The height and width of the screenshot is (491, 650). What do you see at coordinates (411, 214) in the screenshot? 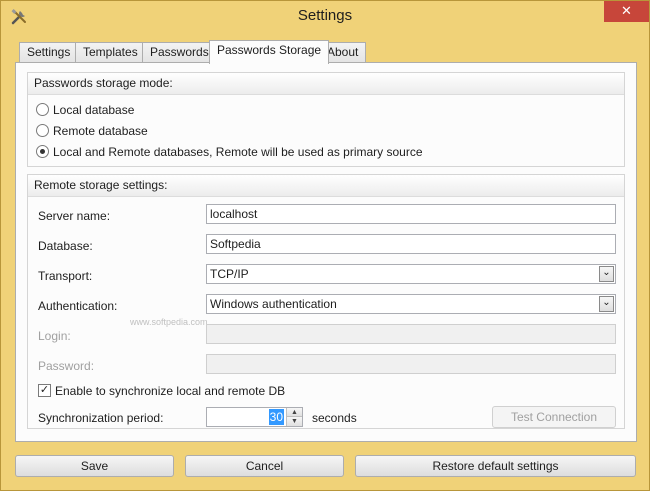
I see `server-name-input: localhost` at bounding box center [411, 214].